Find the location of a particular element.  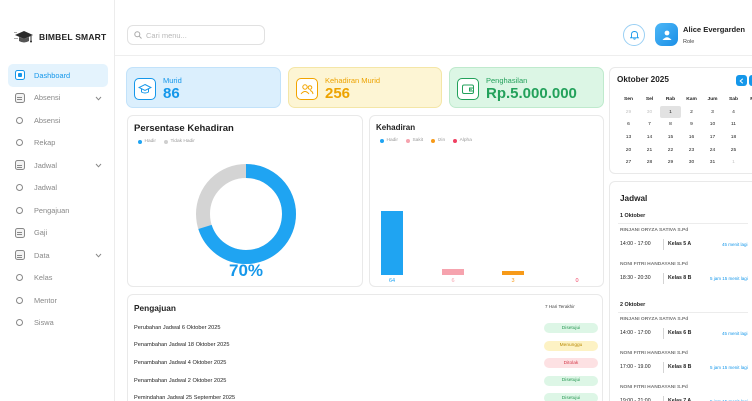

schedule-mentor: RINJANI ORYZA SATIVA S.Pd is located at coordinates (654, 319).